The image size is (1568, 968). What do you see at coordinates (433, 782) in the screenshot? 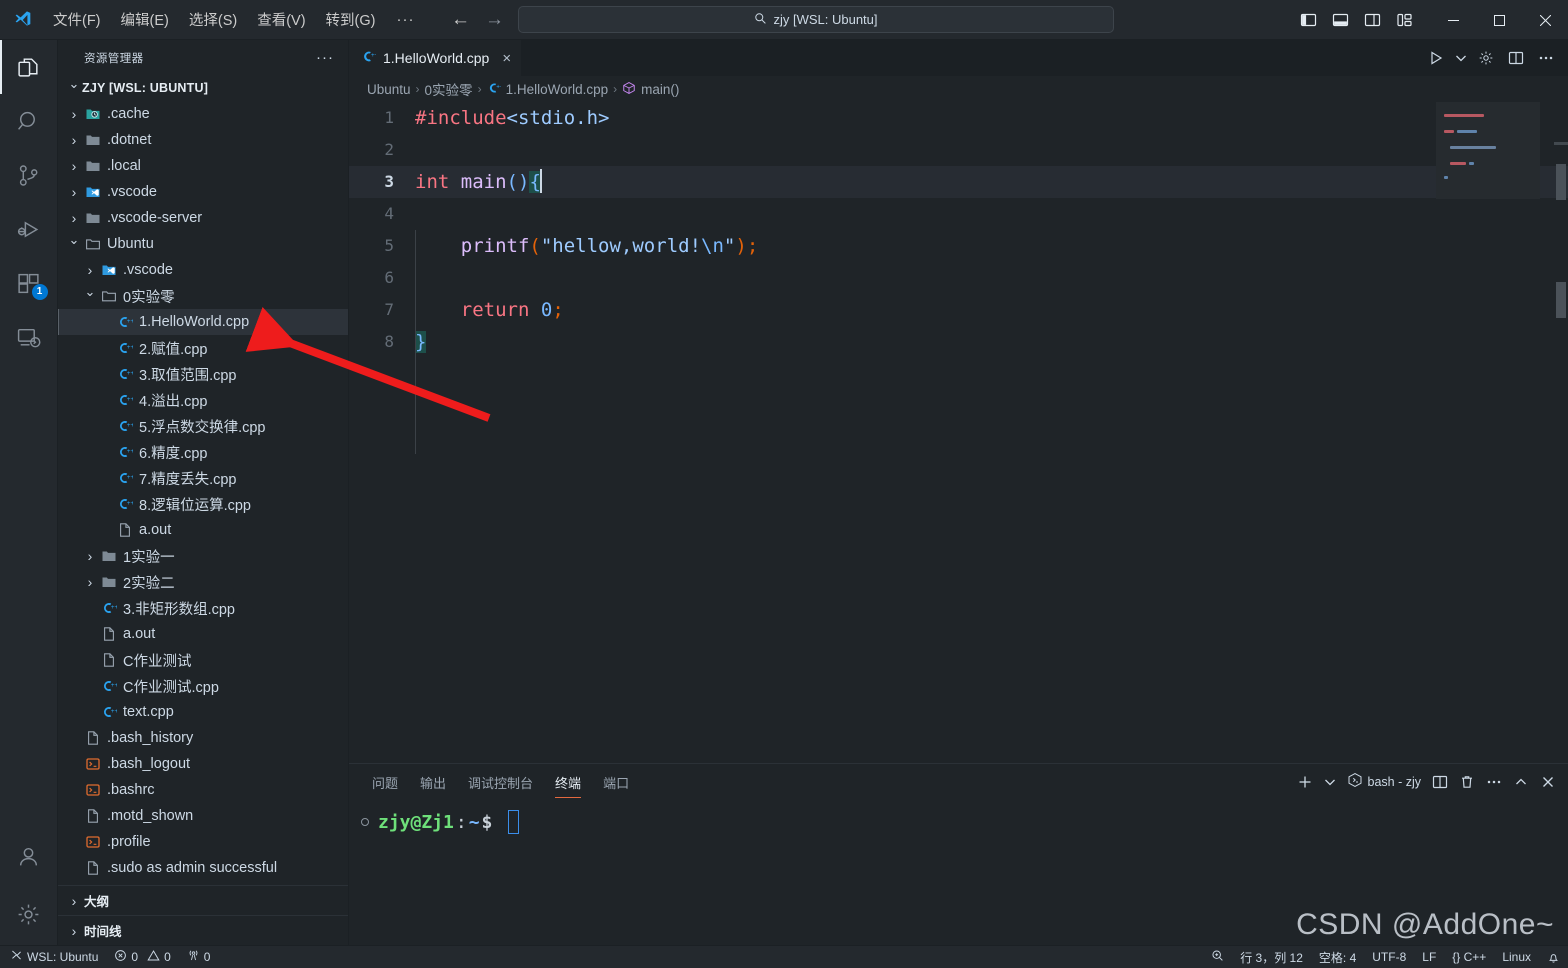
I see `panel-tab-output: 输出` at bounding box center [433, 782].